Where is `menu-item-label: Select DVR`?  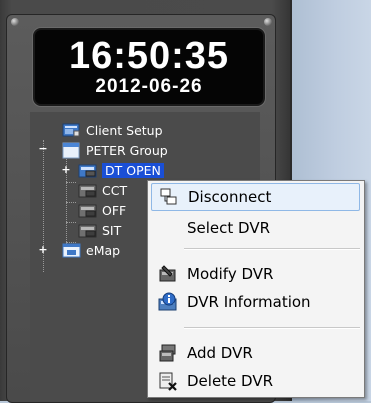 menu-item-label: Select DVR is located at coordinates (229, 228).